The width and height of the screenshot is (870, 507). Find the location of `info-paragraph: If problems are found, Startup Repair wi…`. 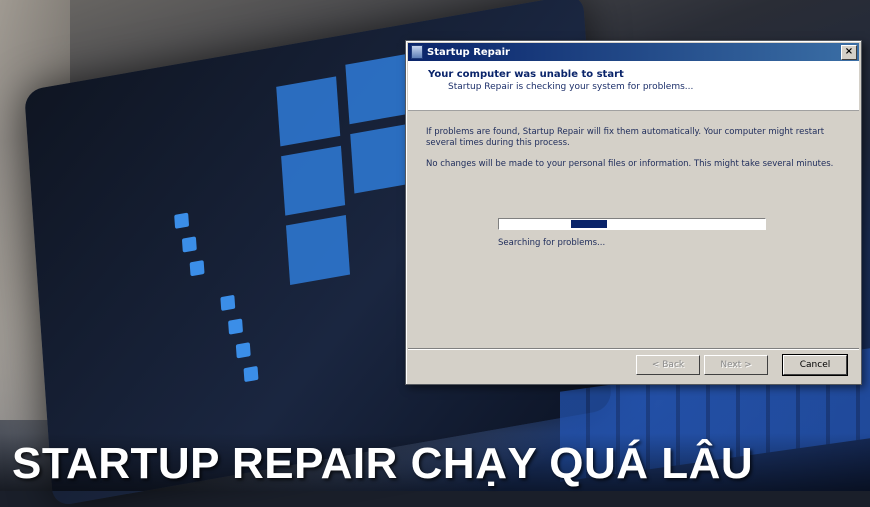

info-paragraph: If problems are found, Startup Repair wi… is located at coordinates (625, 137).